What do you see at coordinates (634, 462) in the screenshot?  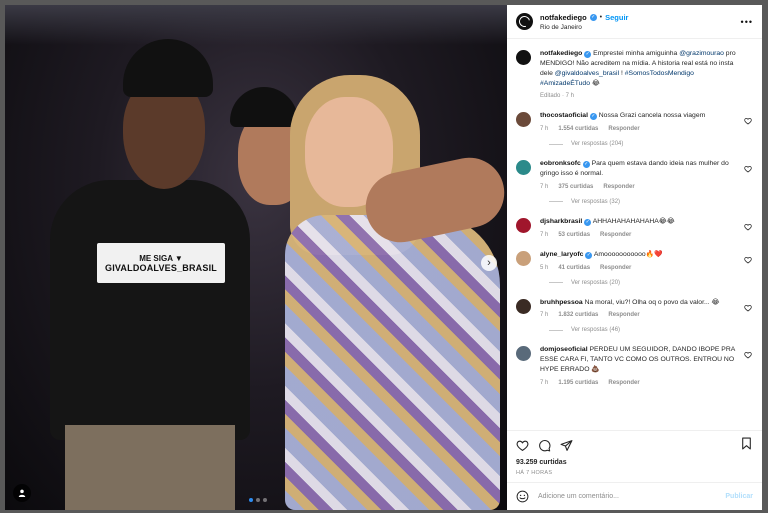 I see `likes-count: 93.259 curtidas` at bounding box center [634, 462].